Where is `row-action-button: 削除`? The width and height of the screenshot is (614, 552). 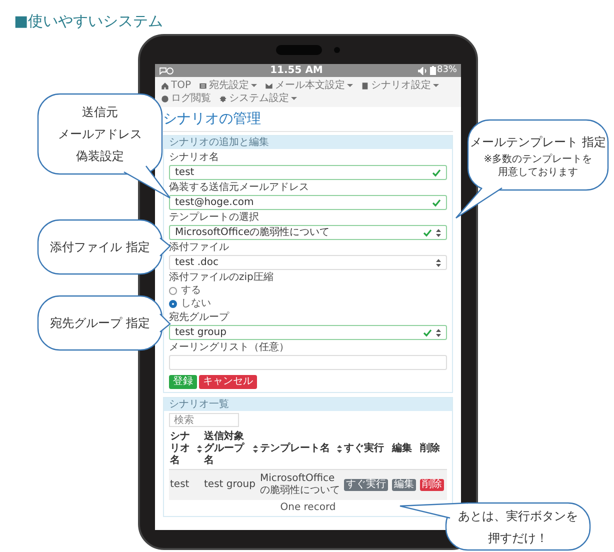 row-action-button: 削除 is located at coordinates (432, 485).